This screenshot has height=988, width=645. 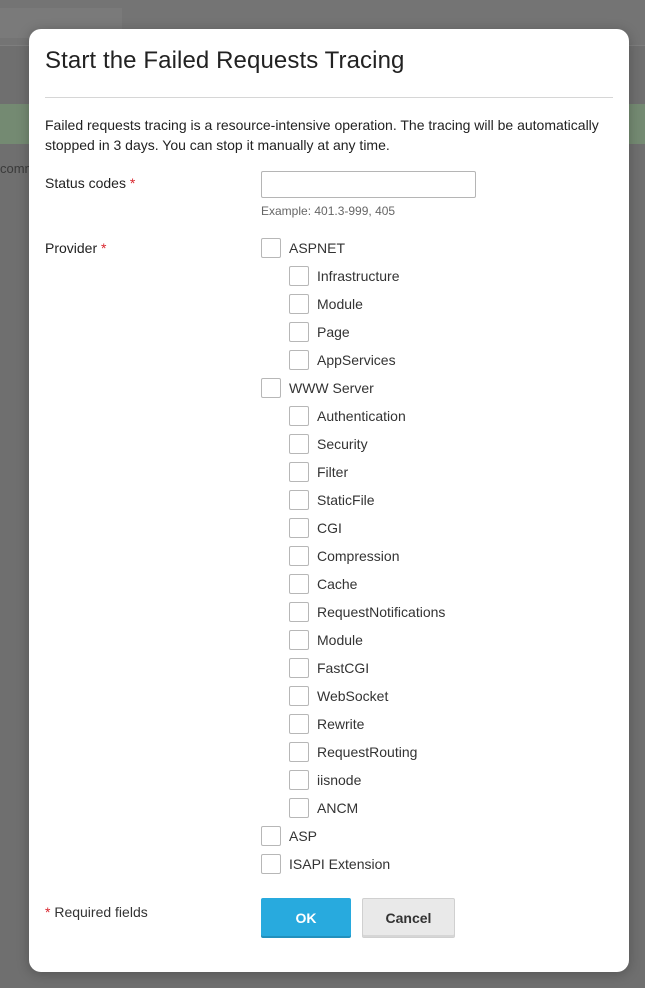 What do you see at coordinates (303, 836) in the screenshot?
I see `provider-option-label: ASP` at bounding box center [303, 836].